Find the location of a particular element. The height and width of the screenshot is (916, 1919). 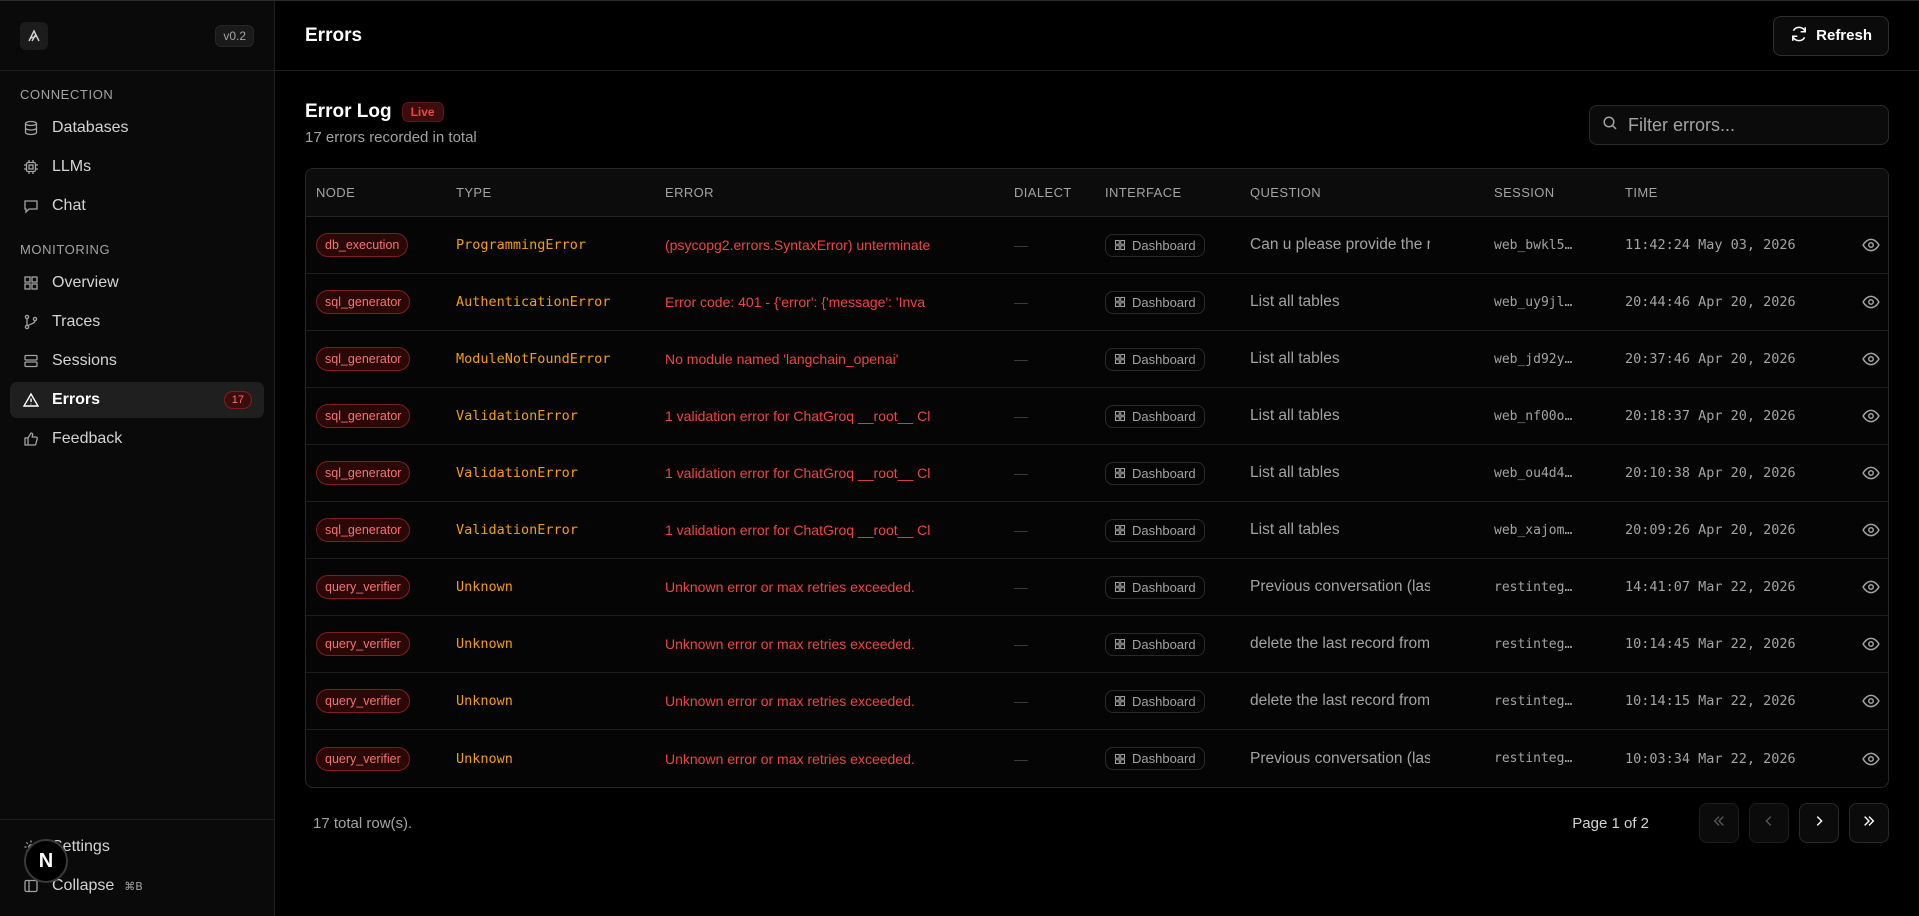

thumbs-up-icon is located at coordinates (31, 439).